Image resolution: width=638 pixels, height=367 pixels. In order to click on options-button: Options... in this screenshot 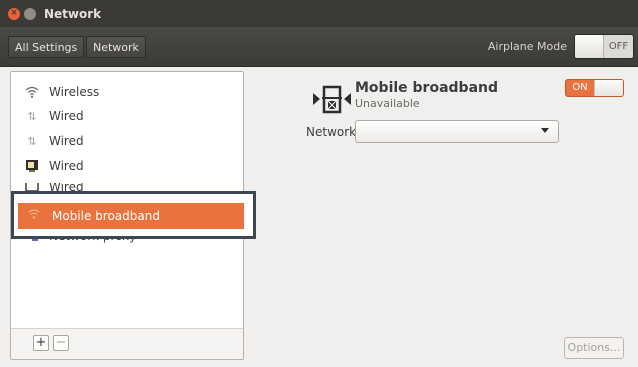, I will do `click(594, 348)`.